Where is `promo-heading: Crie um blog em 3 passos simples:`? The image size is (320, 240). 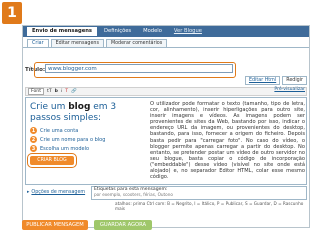
promo-heading: Crie um blog em 3 passos simples: is located at coordinates (73, 112).